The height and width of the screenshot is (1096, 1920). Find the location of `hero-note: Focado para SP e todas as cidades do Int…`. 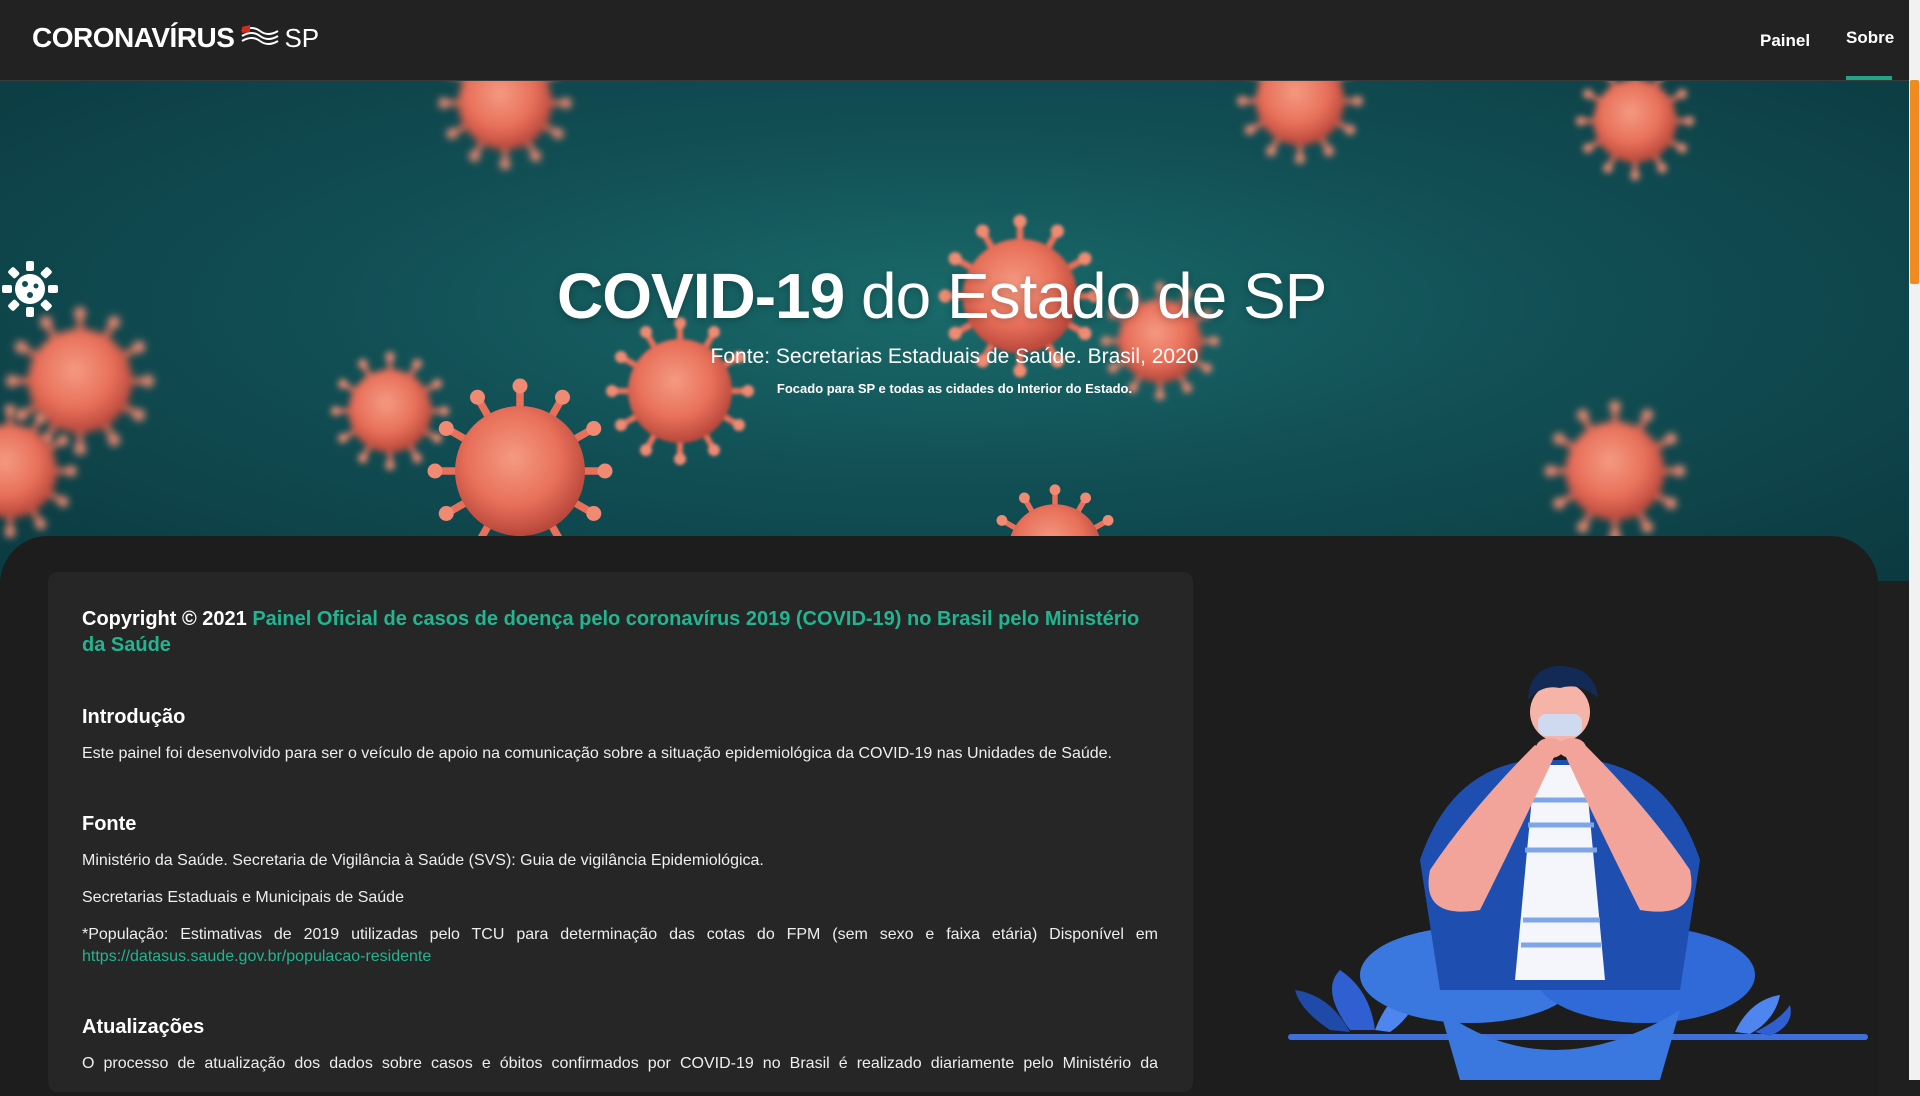

hero-note: Focado para SP e todas as cidades do Int… is located at coordinates (954, 388).